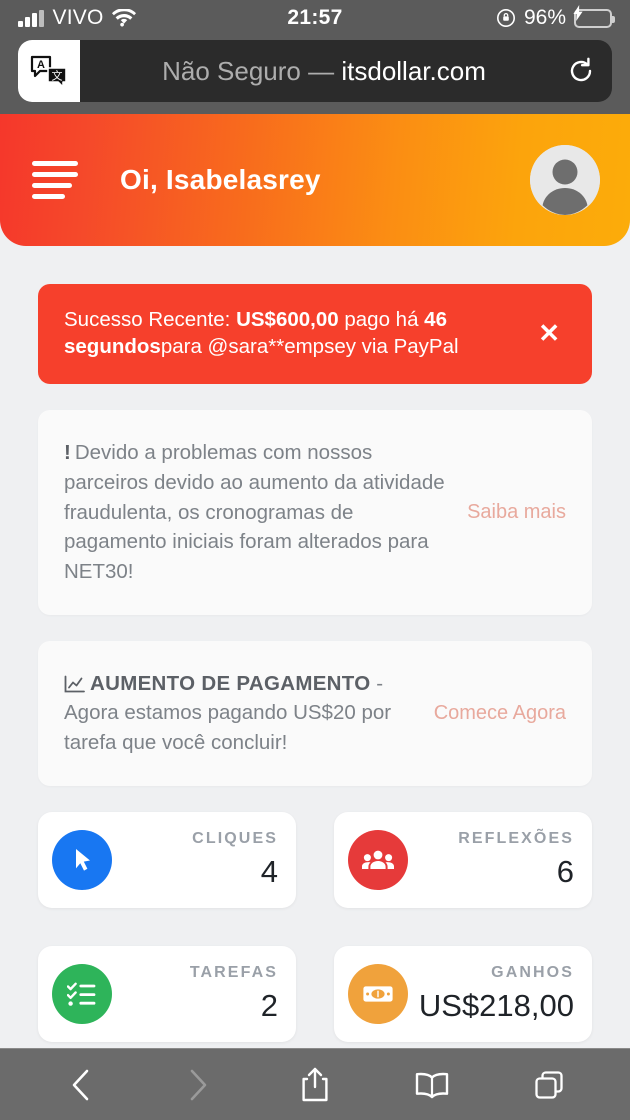 This screenshot has width=630, height=1120. Describe the element at coordinates (594, 16) in the screenshot. I see `battery-charging-icon` at that location.